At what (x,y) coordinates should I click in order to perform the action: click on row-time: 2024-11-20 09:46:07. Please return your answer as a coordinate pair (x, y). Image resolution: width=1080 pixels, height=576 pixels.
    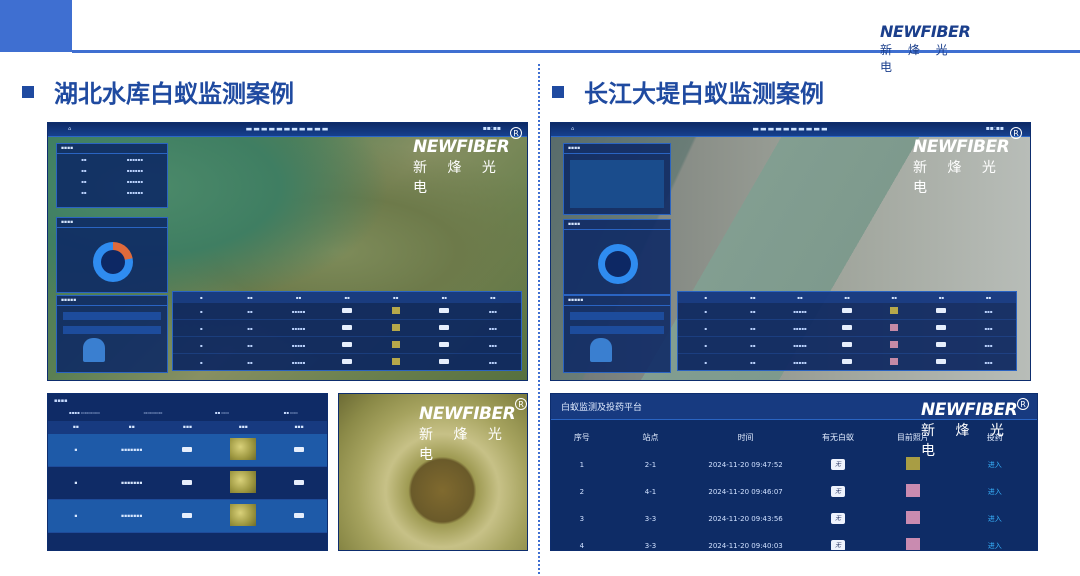
    Looking at the image, I should click on (745, 491).